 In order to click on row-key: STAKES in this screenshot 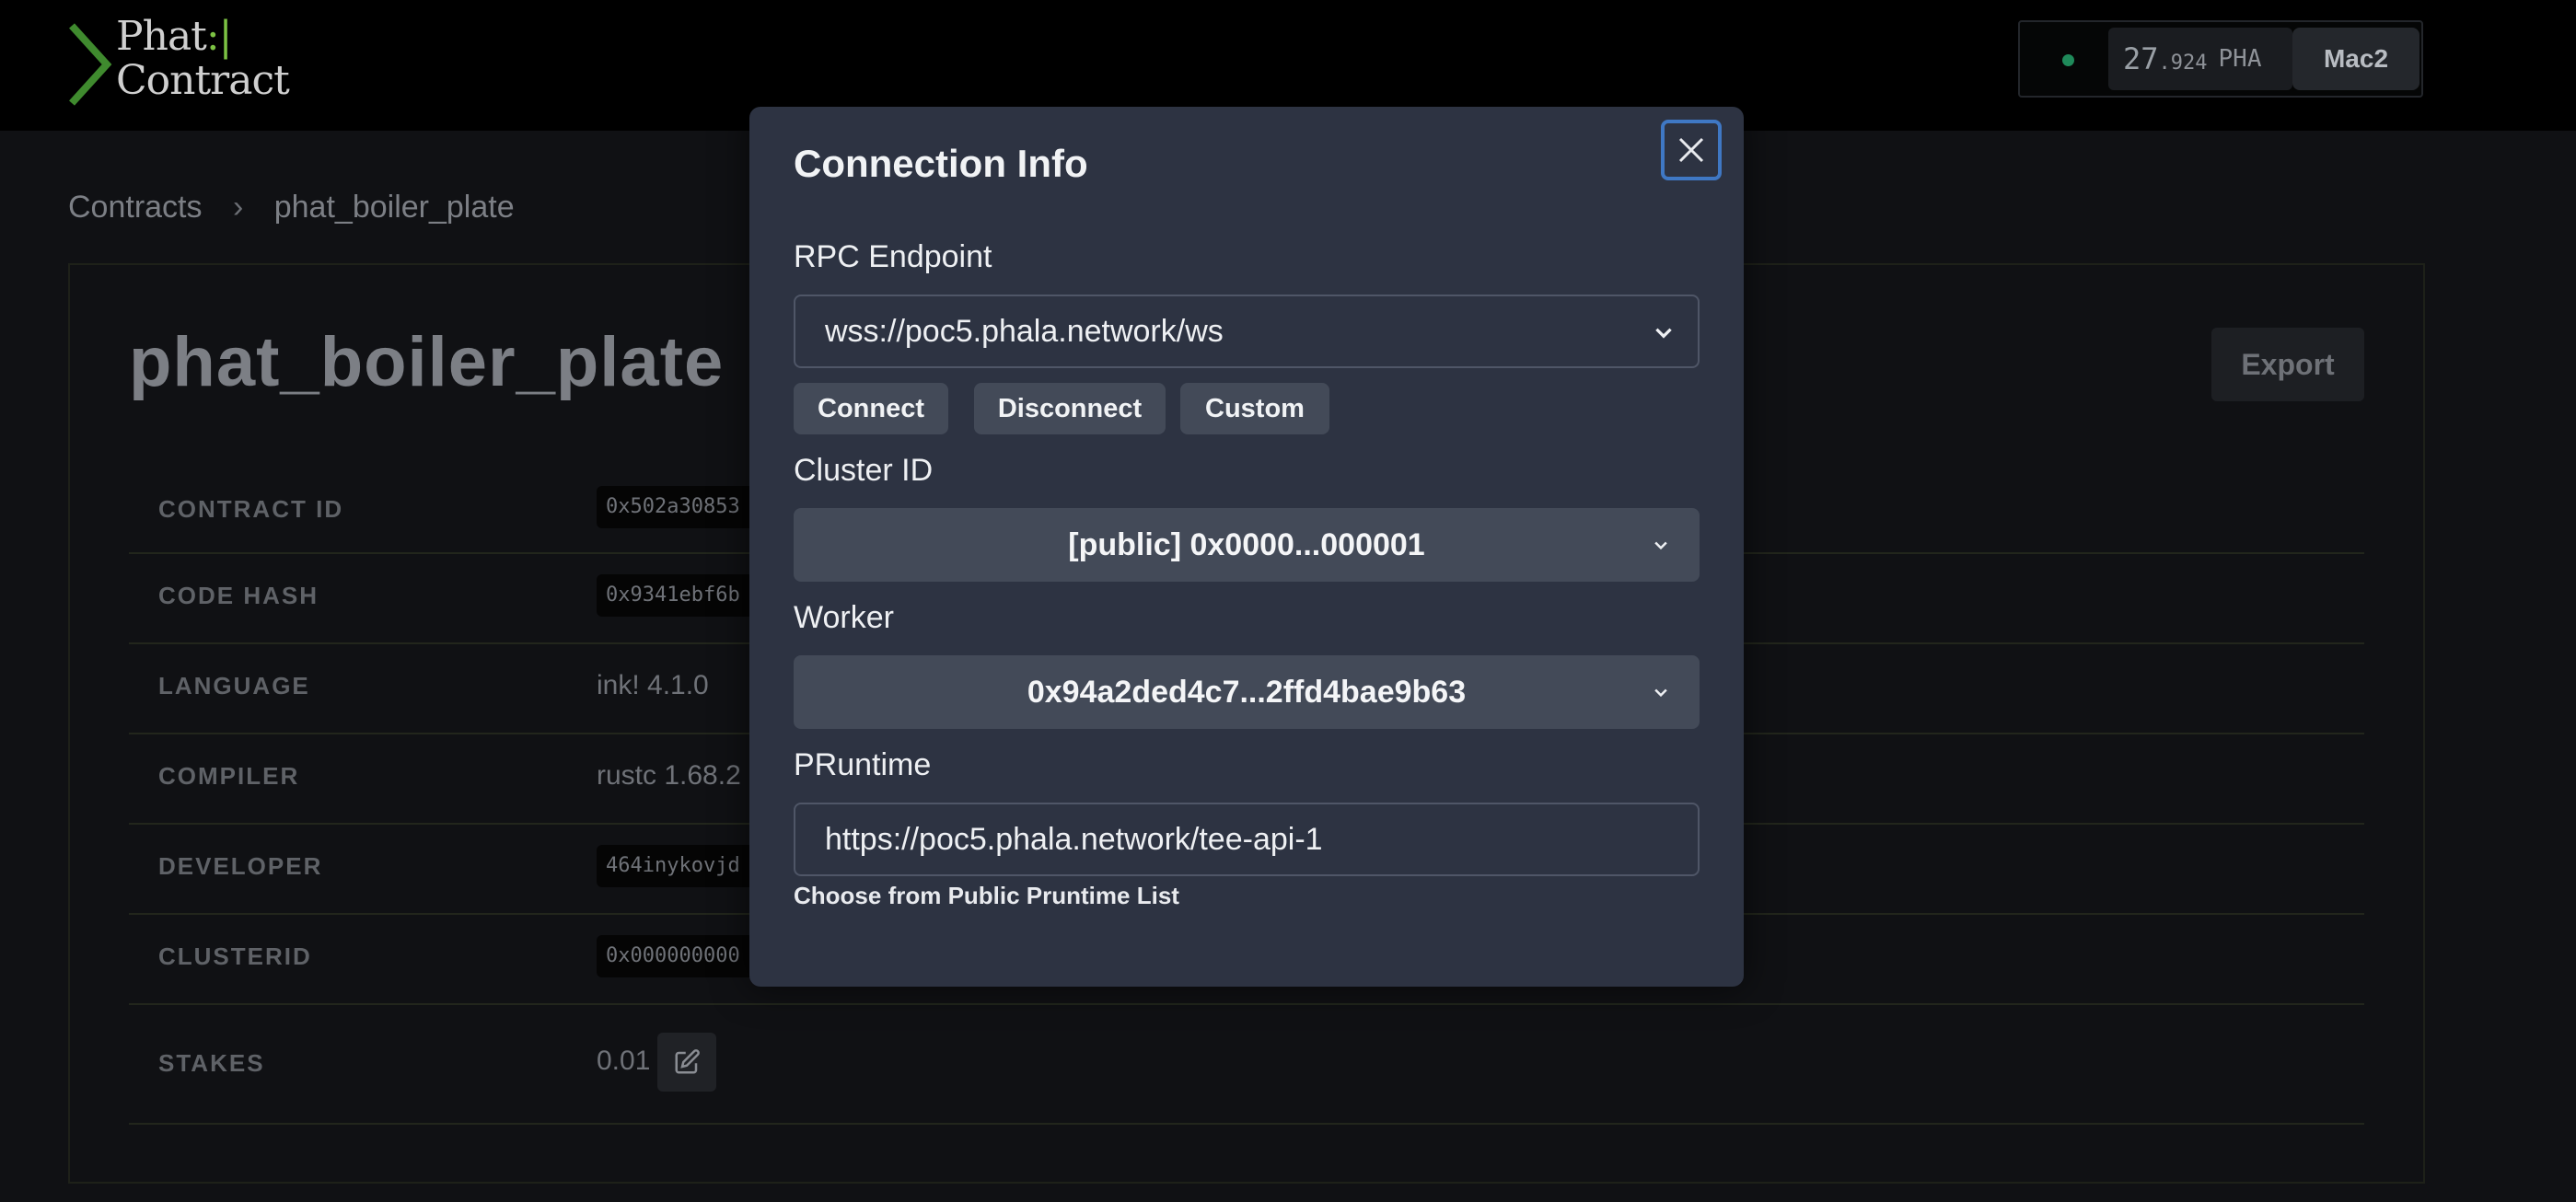, I will do `click(211, 1063)`.